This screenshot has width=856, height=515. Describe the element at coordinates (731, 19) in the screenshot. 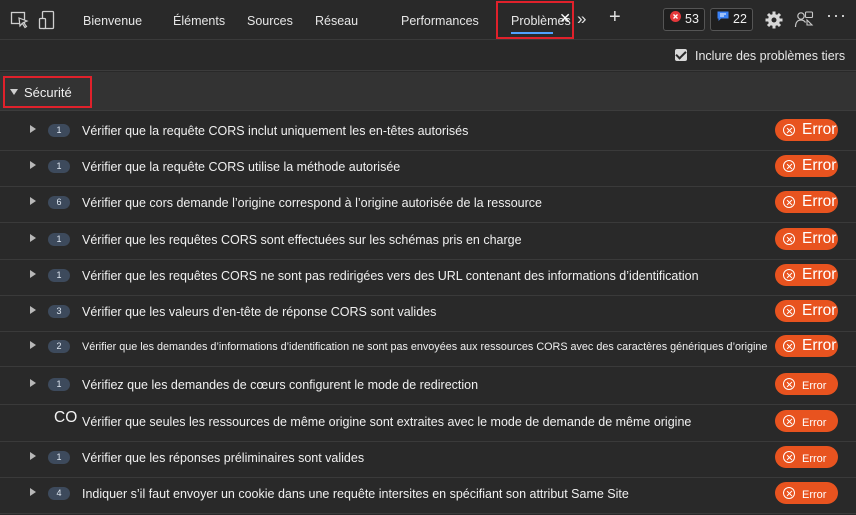

I see `message-count-badge: 22` at that location.